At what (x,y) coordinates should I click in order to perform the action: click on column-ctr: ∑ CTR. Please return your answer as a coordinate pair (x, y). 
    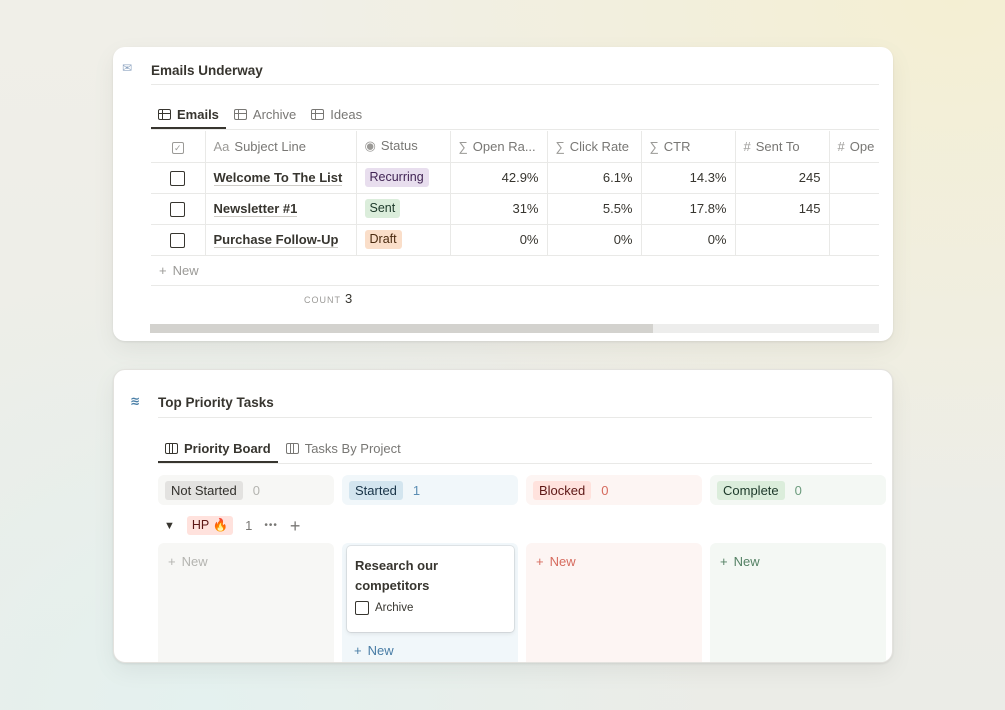
    Looking at the image, I should click on (688, 147).